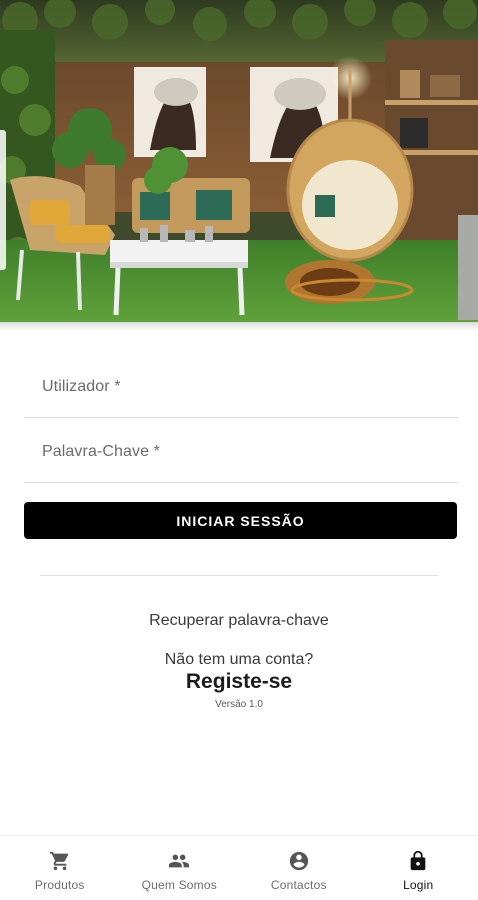 The width and height of the screenshot is (478, 900). Describe the element at coordinates (418, 885) in the screenshot. I see `nav-label-login: Login` at that location.